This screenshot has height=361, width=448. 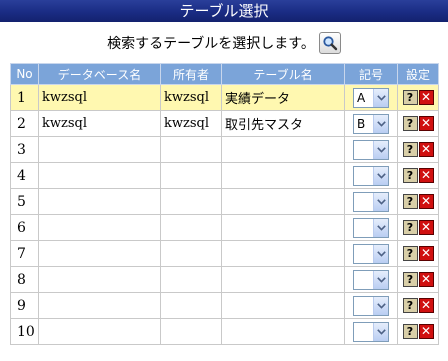 I want to click on search-button, so click(x=329, y=43).